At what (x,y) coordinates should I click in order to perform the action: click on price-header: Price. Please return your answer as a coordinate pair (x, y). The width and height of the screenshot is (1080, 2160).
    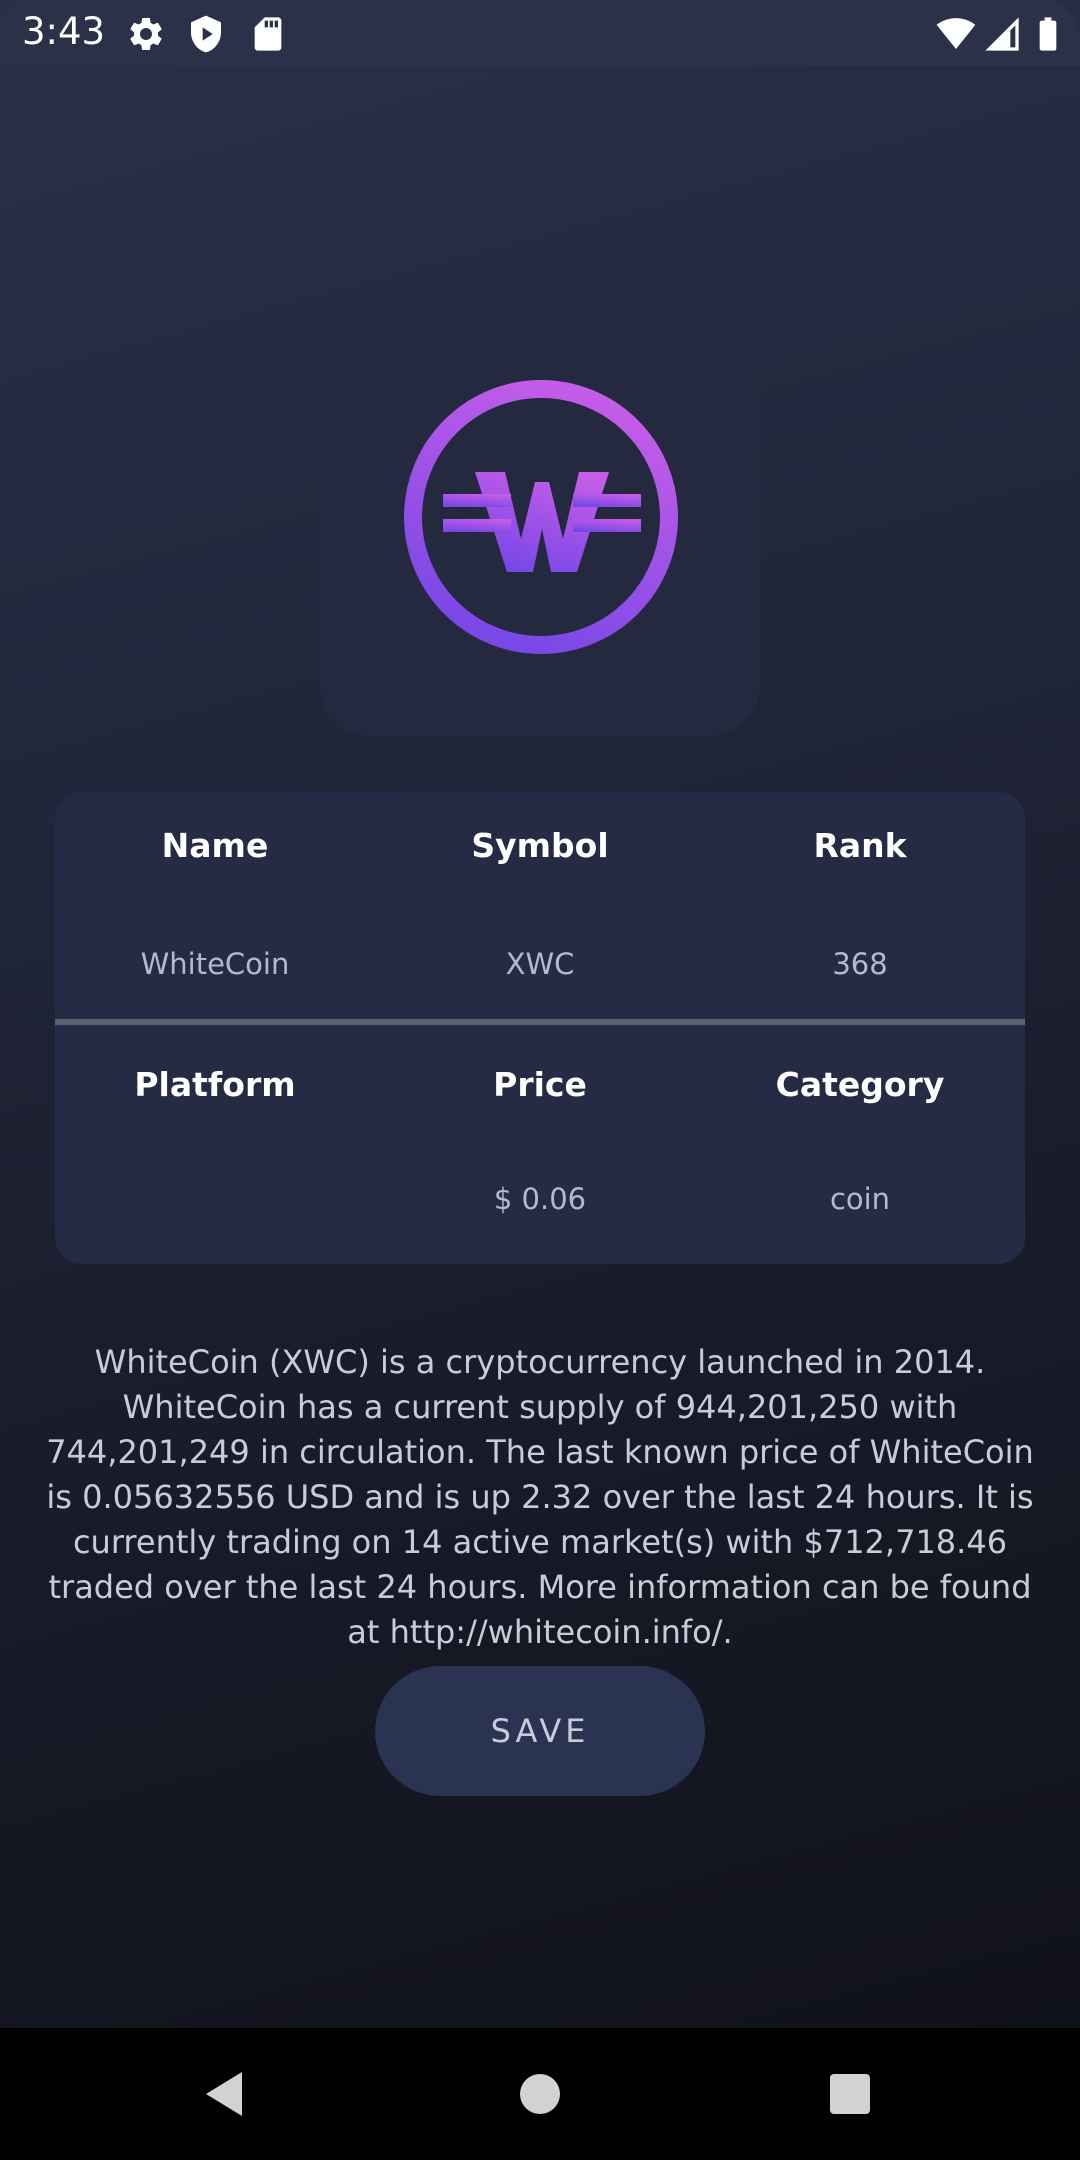
    Looking at the image, I should click on (540, 1084).